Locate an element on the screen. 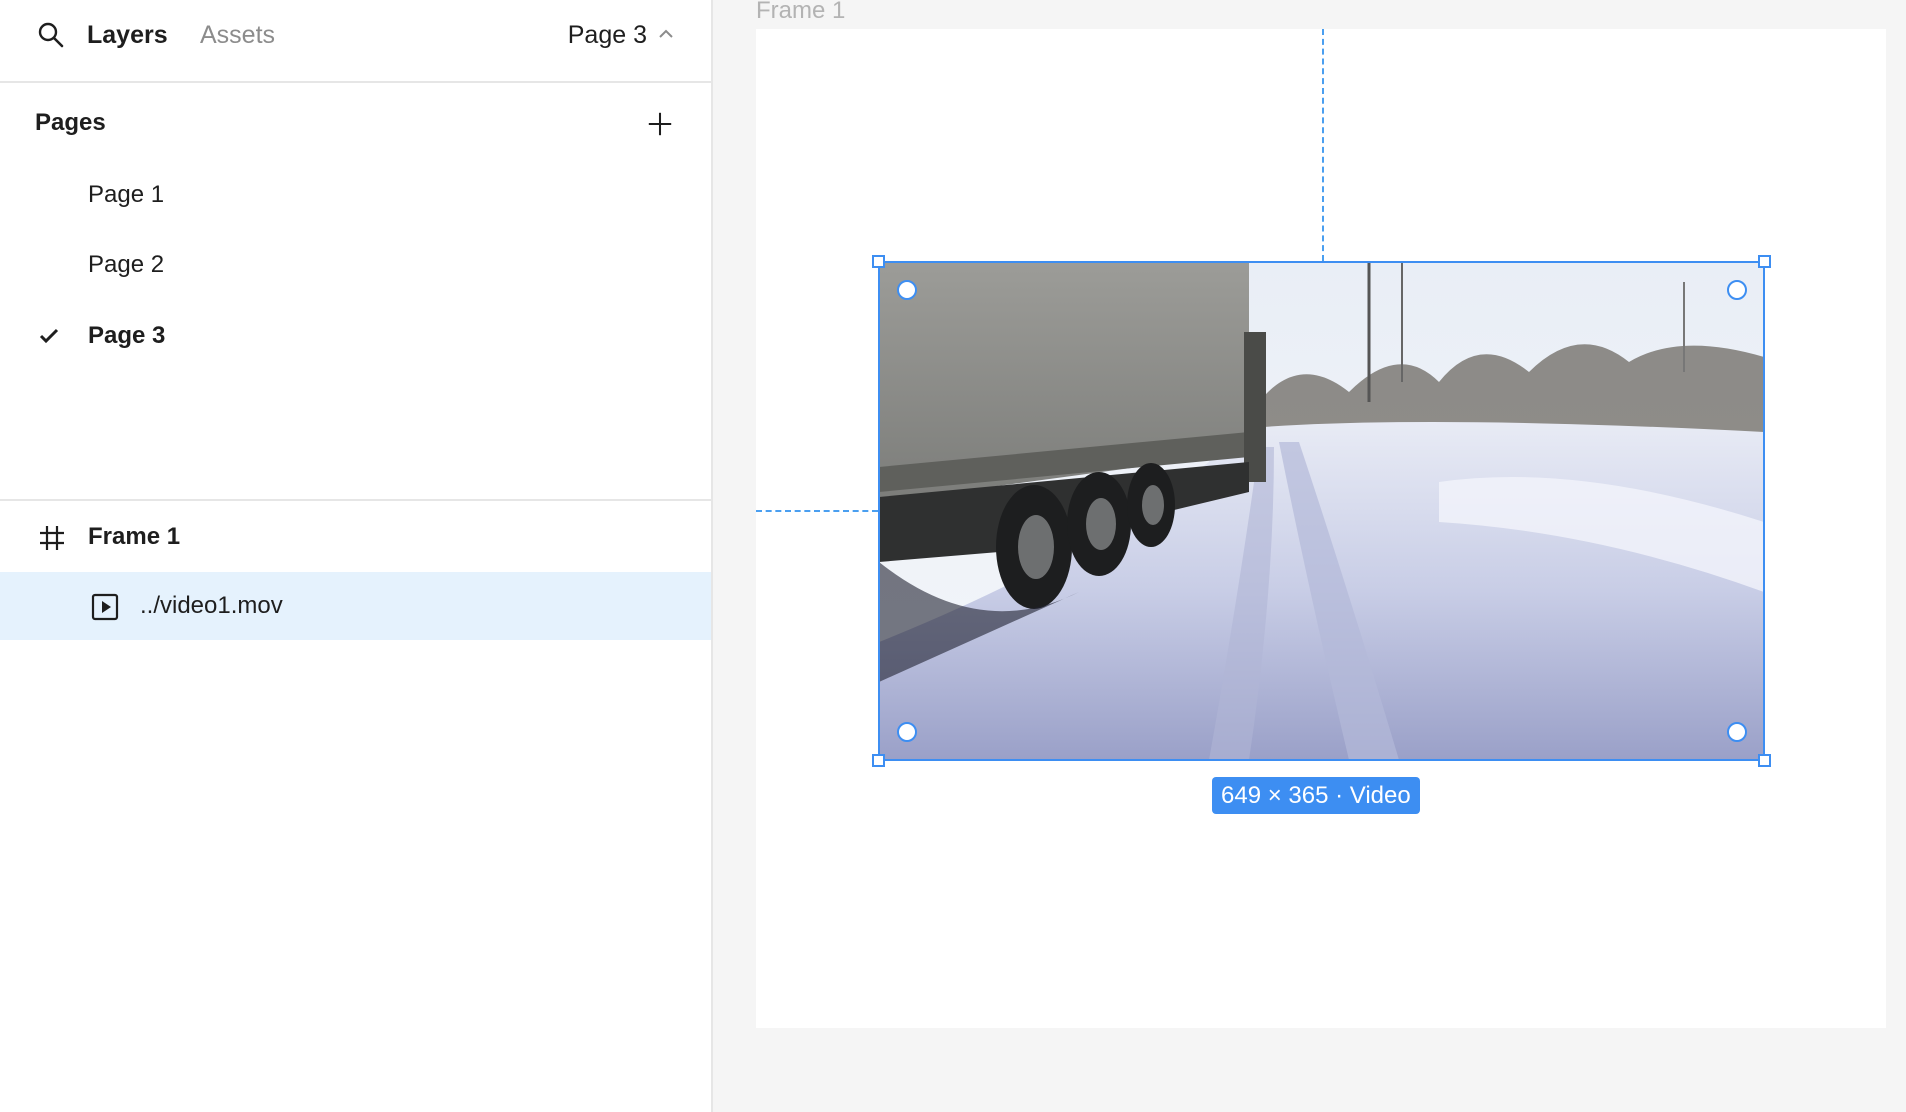 The height and width of the screenshot is (1112, 1906). page-item-label: Page 3 is located at coordinates (127, 335).